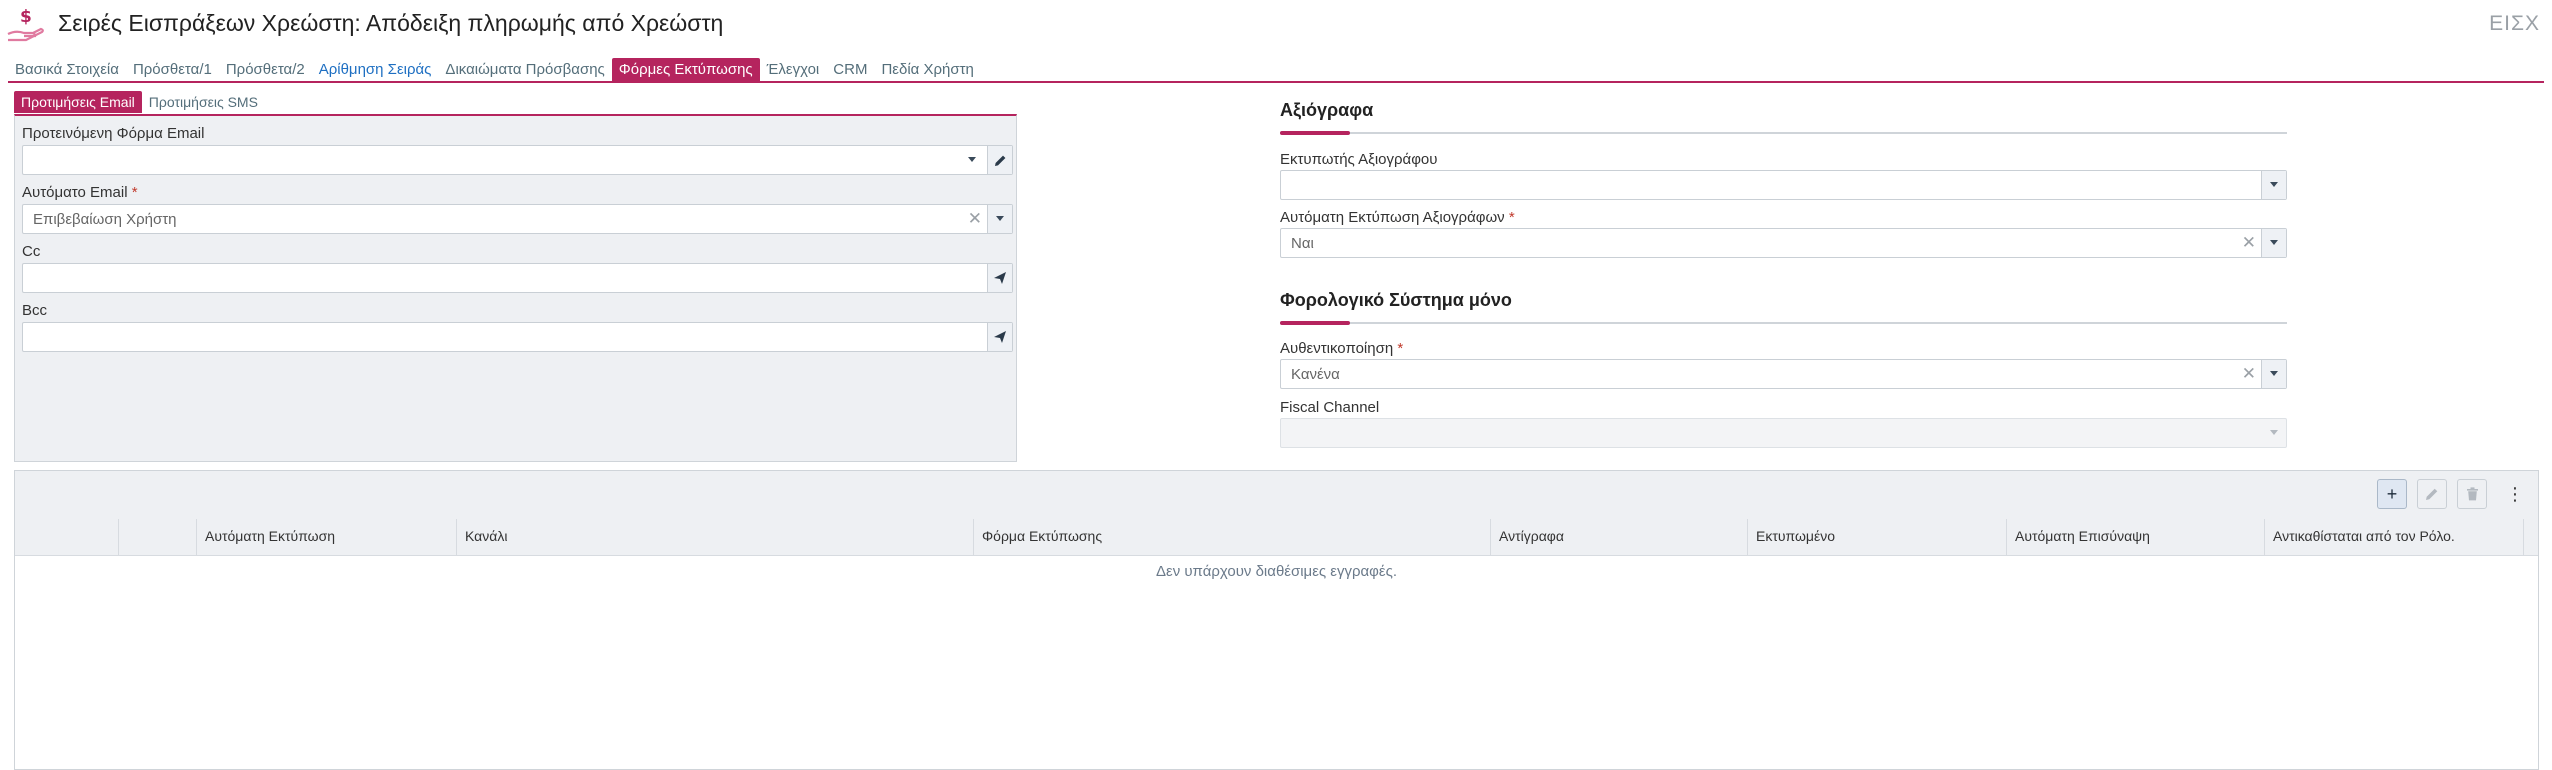 This screenshot has width=2552, height=770. What do you see at coordinates (1877, 537) in the screenshot?
I see `column-header-printed: Εκτυπωμένο` at bounding box center [1877, 537].